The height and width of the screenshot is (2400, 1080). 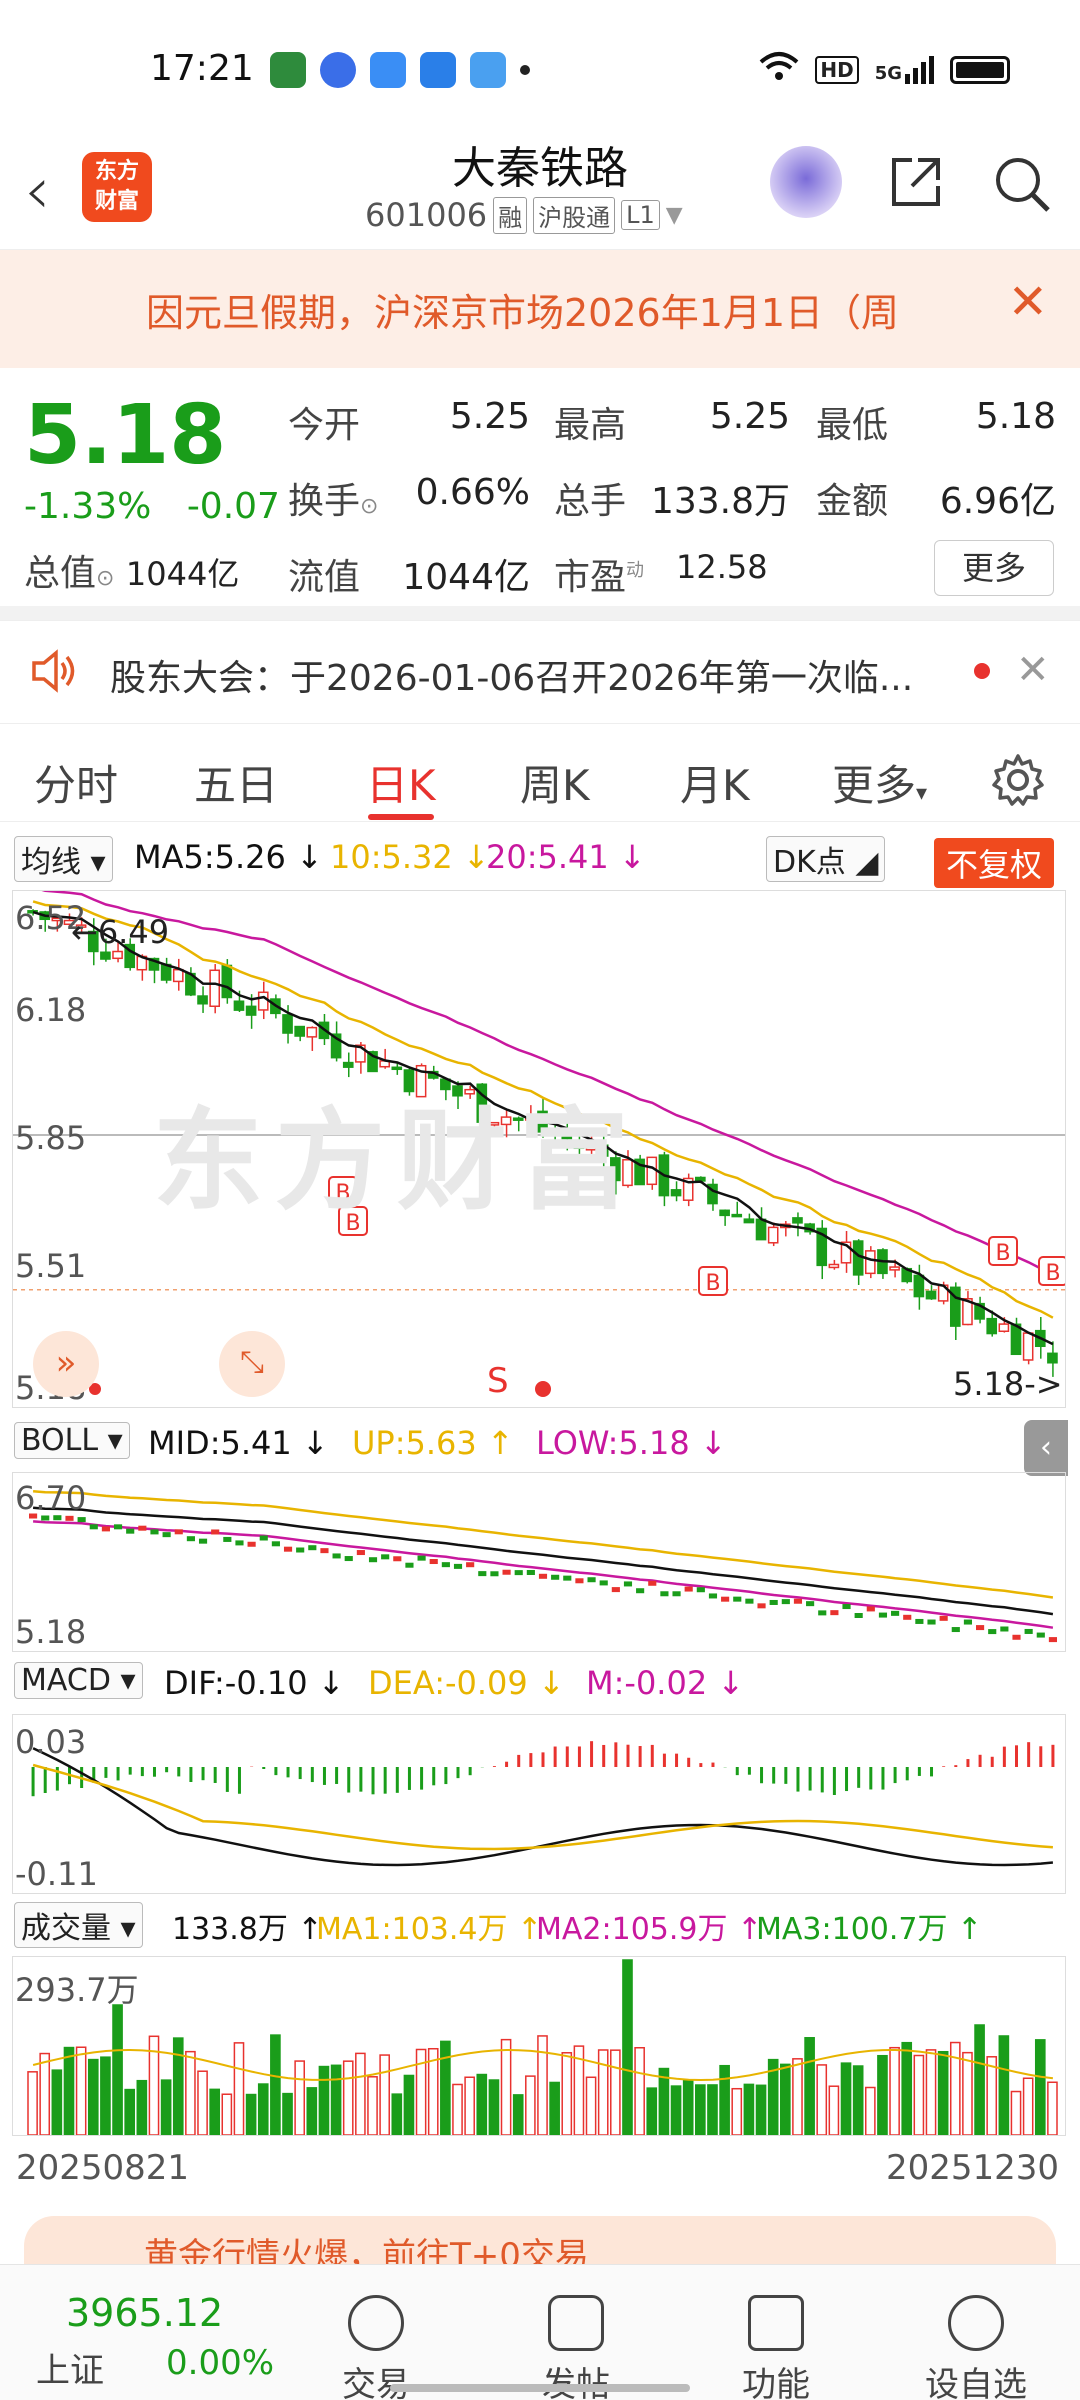 What do you see at coordinates (524, 215) in the screenshot?
I see `stock-code-row: 601006 融 沪股通 L1 ▼` at bounding box center [524, 215].